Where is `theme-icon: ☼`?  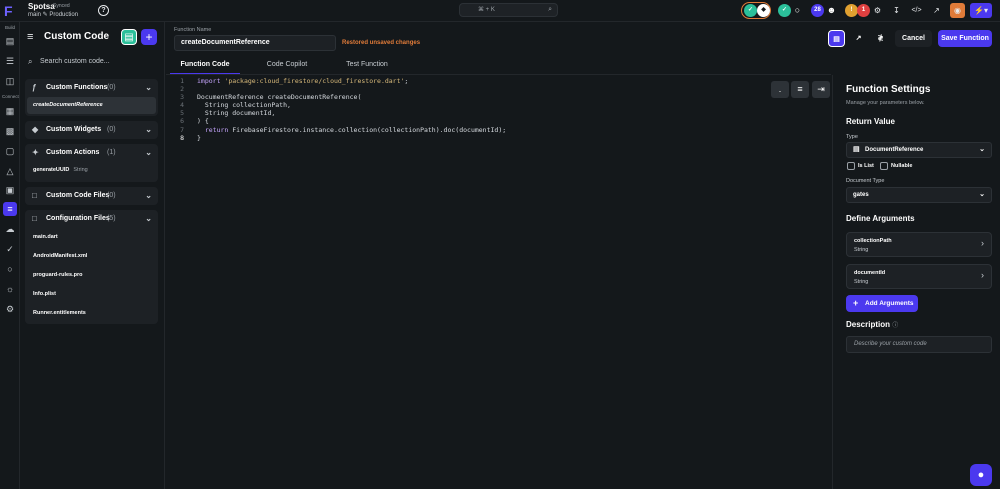
theme-icon: ☼ is located at coordinates (10, 289).